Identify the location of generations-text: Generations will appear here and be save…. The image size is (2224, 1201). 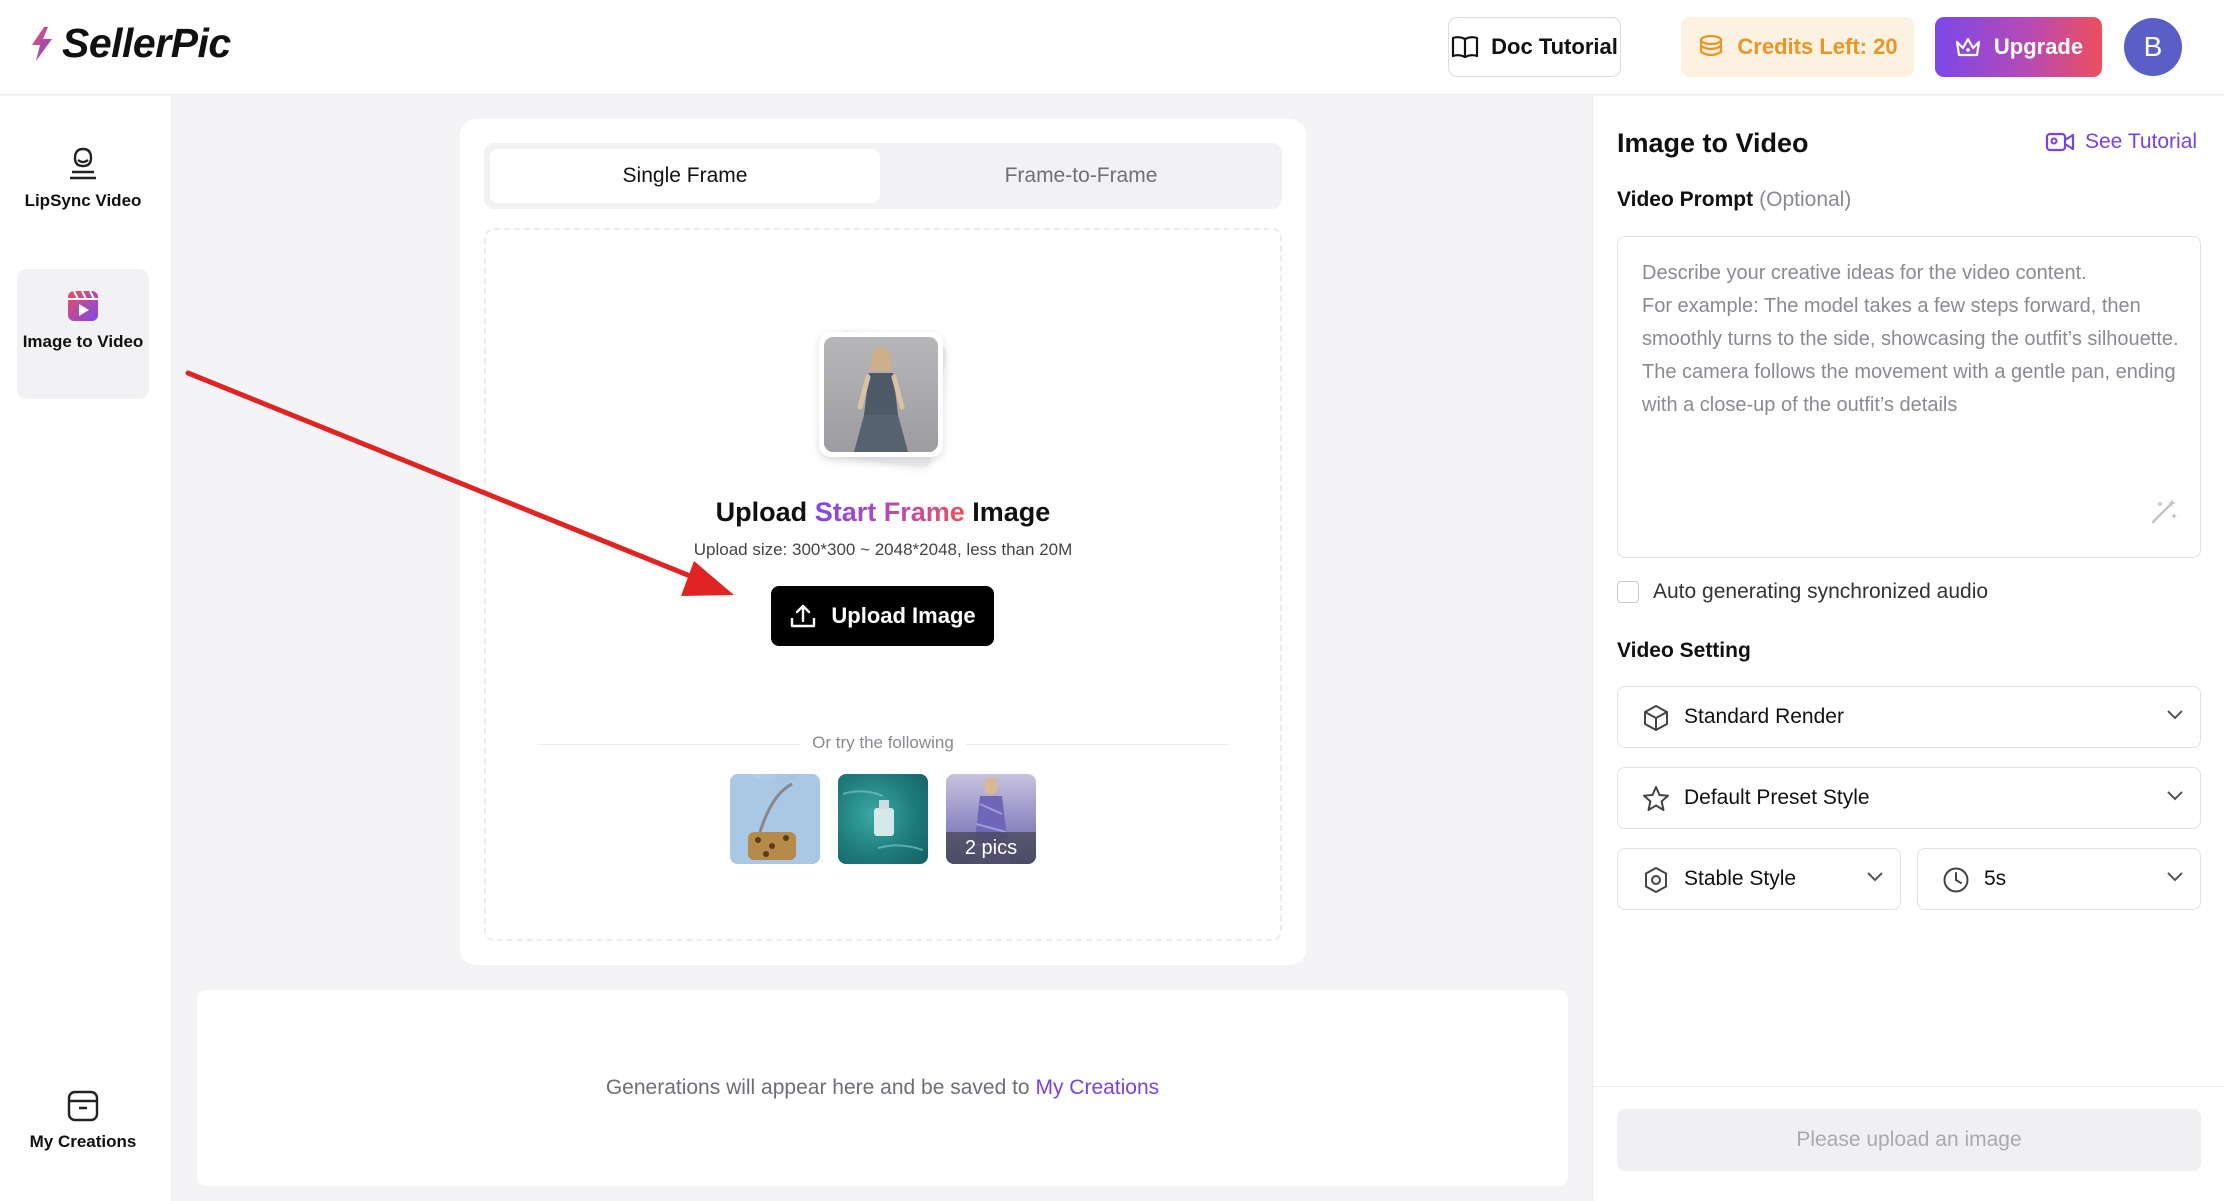
(817, 1087).